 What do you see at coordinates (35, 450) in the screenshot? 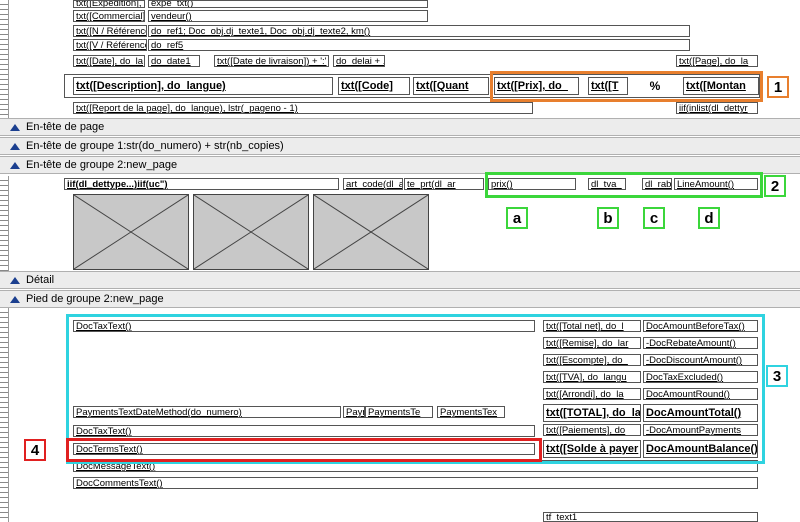
I see `callout-4: 4` at bounding box center [35, 450].